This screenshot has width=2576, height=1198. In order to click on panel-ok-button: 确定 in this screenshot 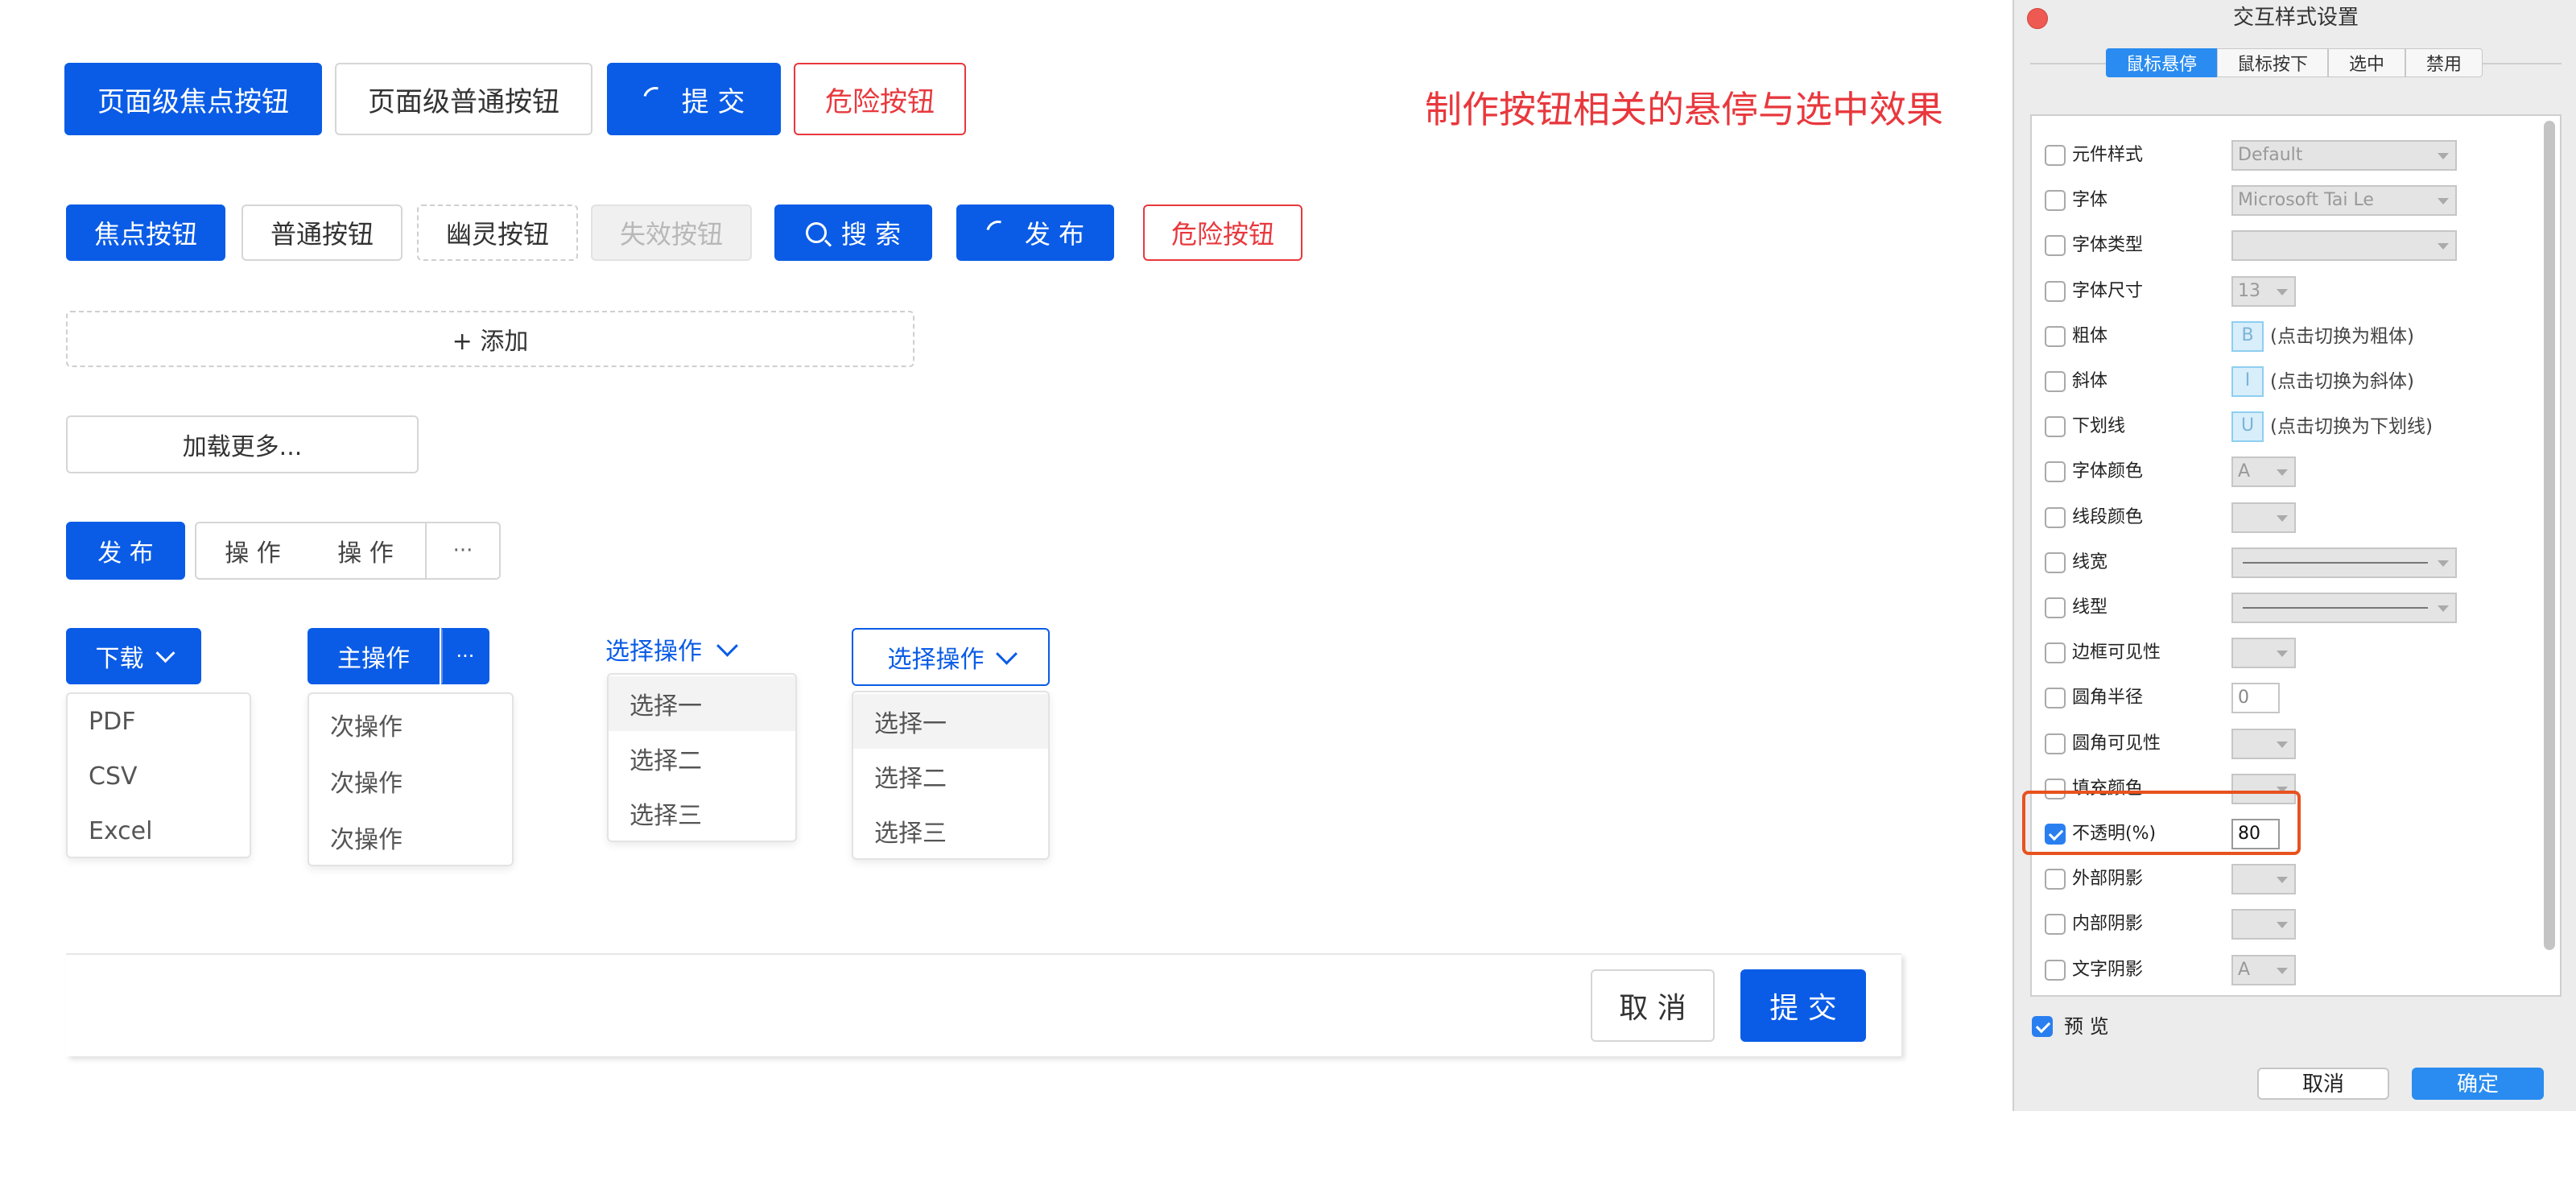, I will do `click(2478, 1084)`.